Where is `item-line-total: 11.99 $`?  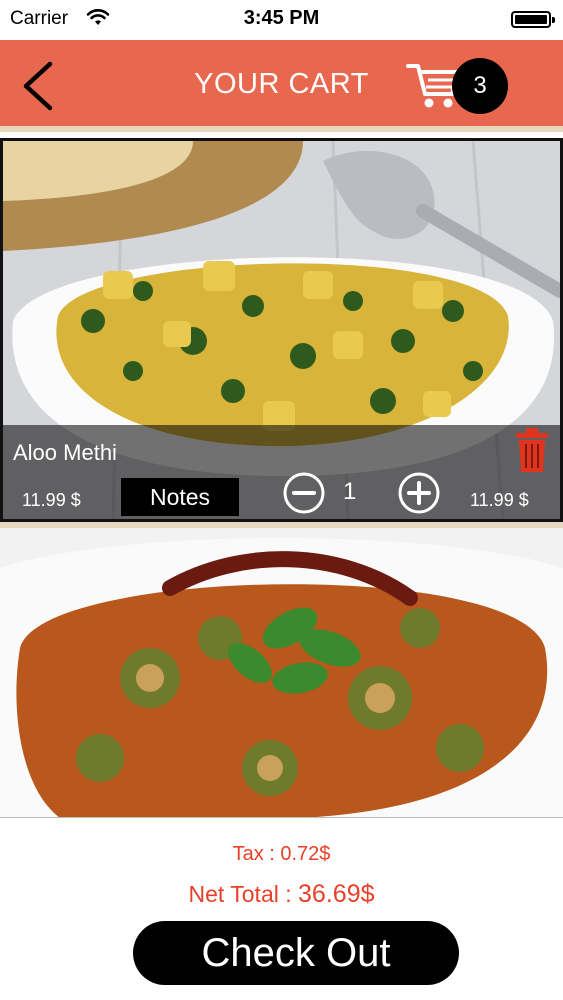
item-line-total: 11.99 $ is located at coordinates (499, 500).